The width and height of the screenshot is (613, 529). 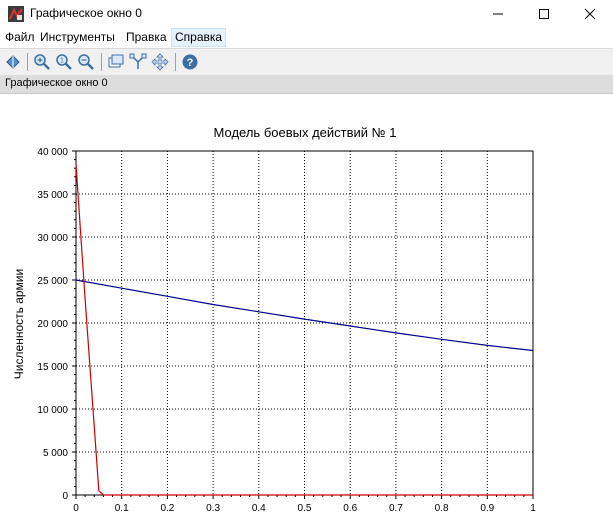 What do you see at coordinates (146, 37) in the screenshot?
I see `menu-edit: Правка` at bounding box center [146, 37].